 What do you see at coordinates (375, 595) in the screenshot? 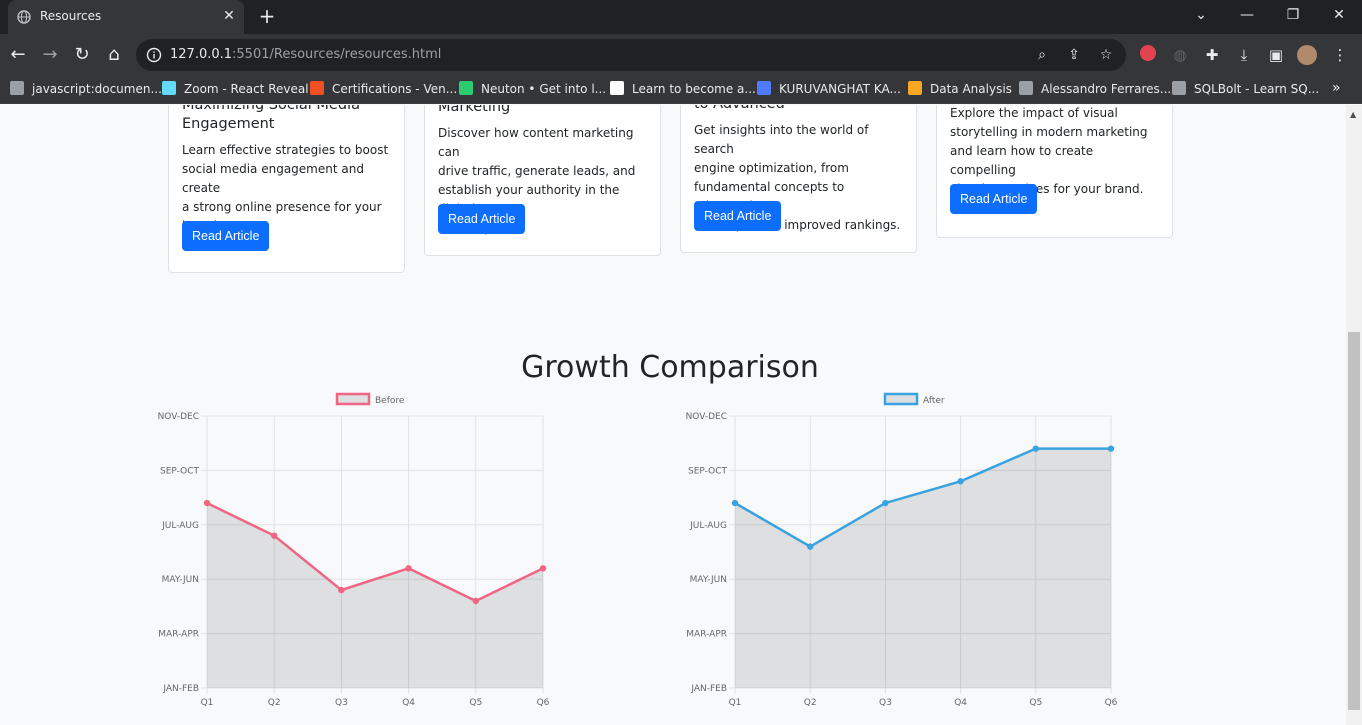
I see `series-area` at bounding box center [375, 595].